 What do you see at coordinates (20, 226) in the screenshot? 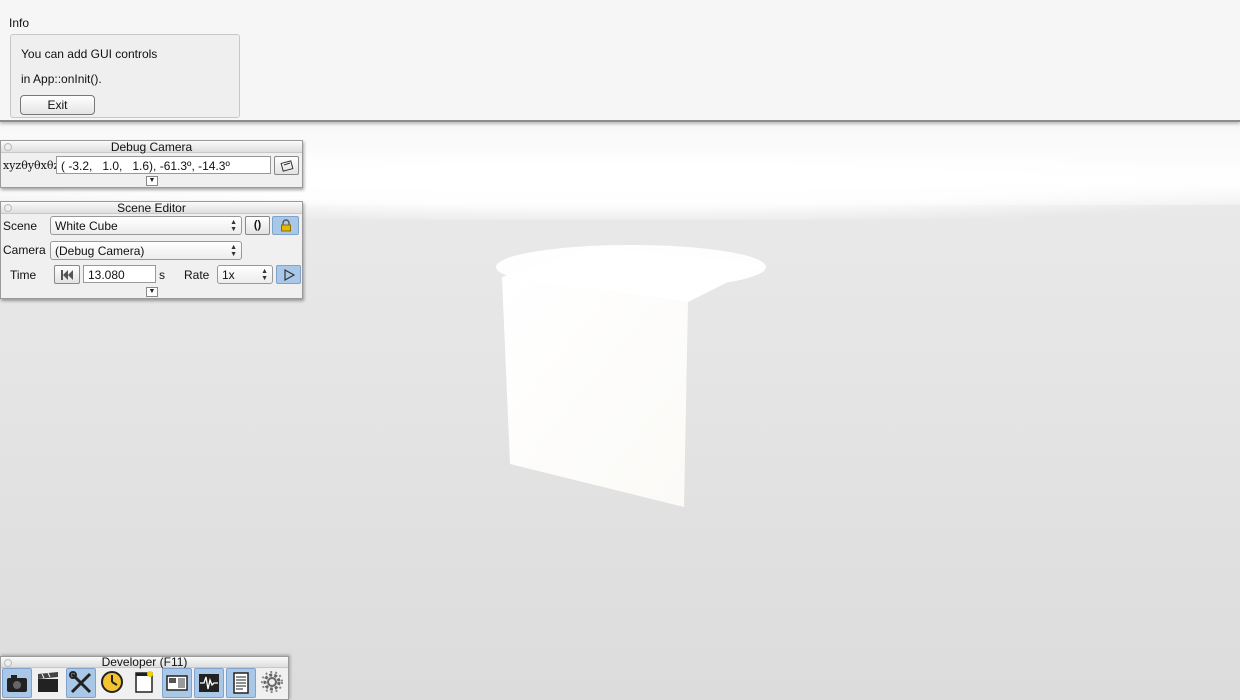
I see `scene-label: Scene` at bounding box center [20, 226].